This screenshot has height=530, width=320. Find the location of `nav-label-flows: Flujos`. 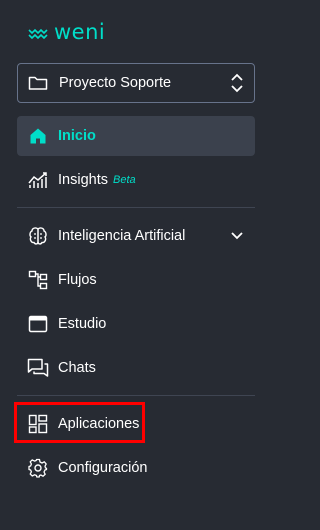

nav-label-flows: Flujos is located at coordinates (77, 280).